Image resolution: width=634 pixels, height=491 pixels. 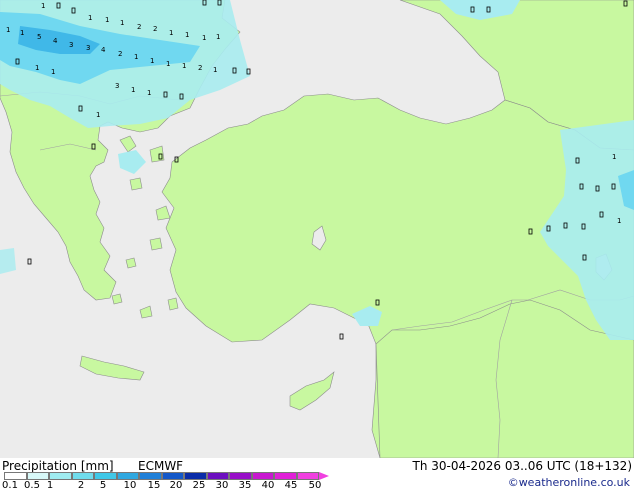 What do you see at coordinates (268, 485) in the screenshot?
I see `scale-label: 40` at bounding box center [268, 485].